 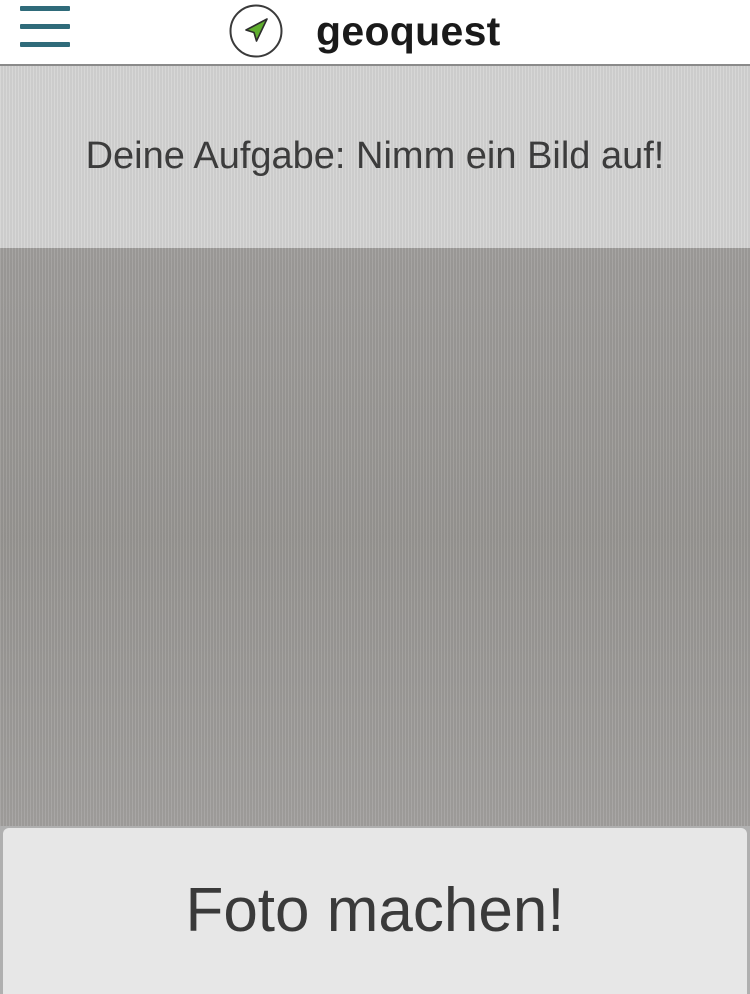 What do you see at coordinates (256, 31) in the screenshot?
I see `navigation-arrow-icon` at bounding box center [256, 31].